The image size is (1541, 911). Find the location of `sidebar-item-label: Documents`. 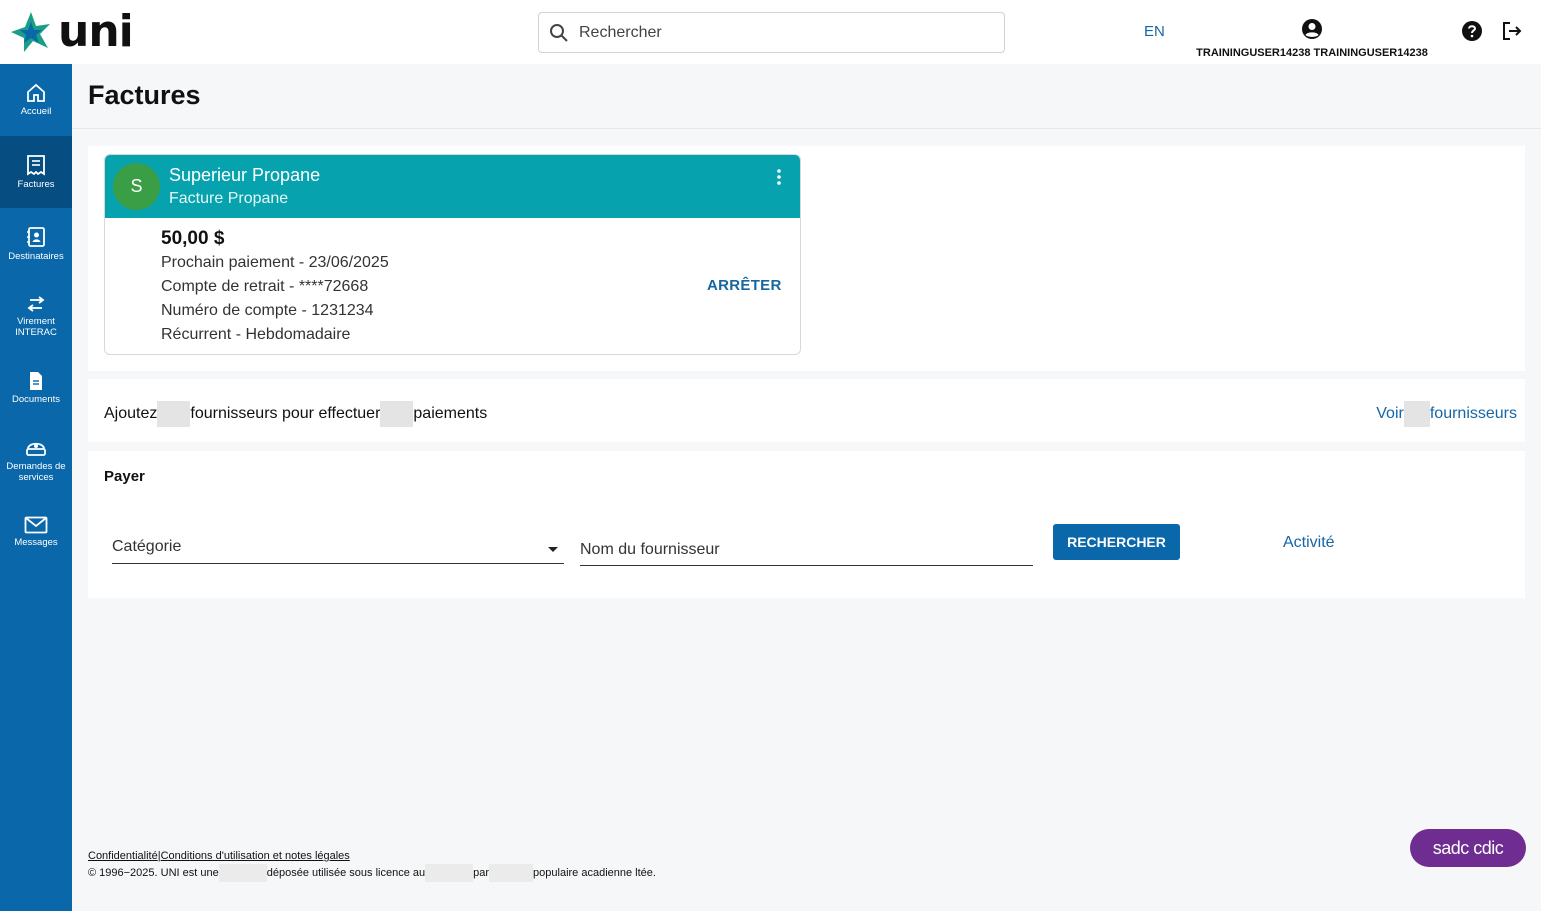

sidebar-item-label: Documents is located at coordinates (36, 399).